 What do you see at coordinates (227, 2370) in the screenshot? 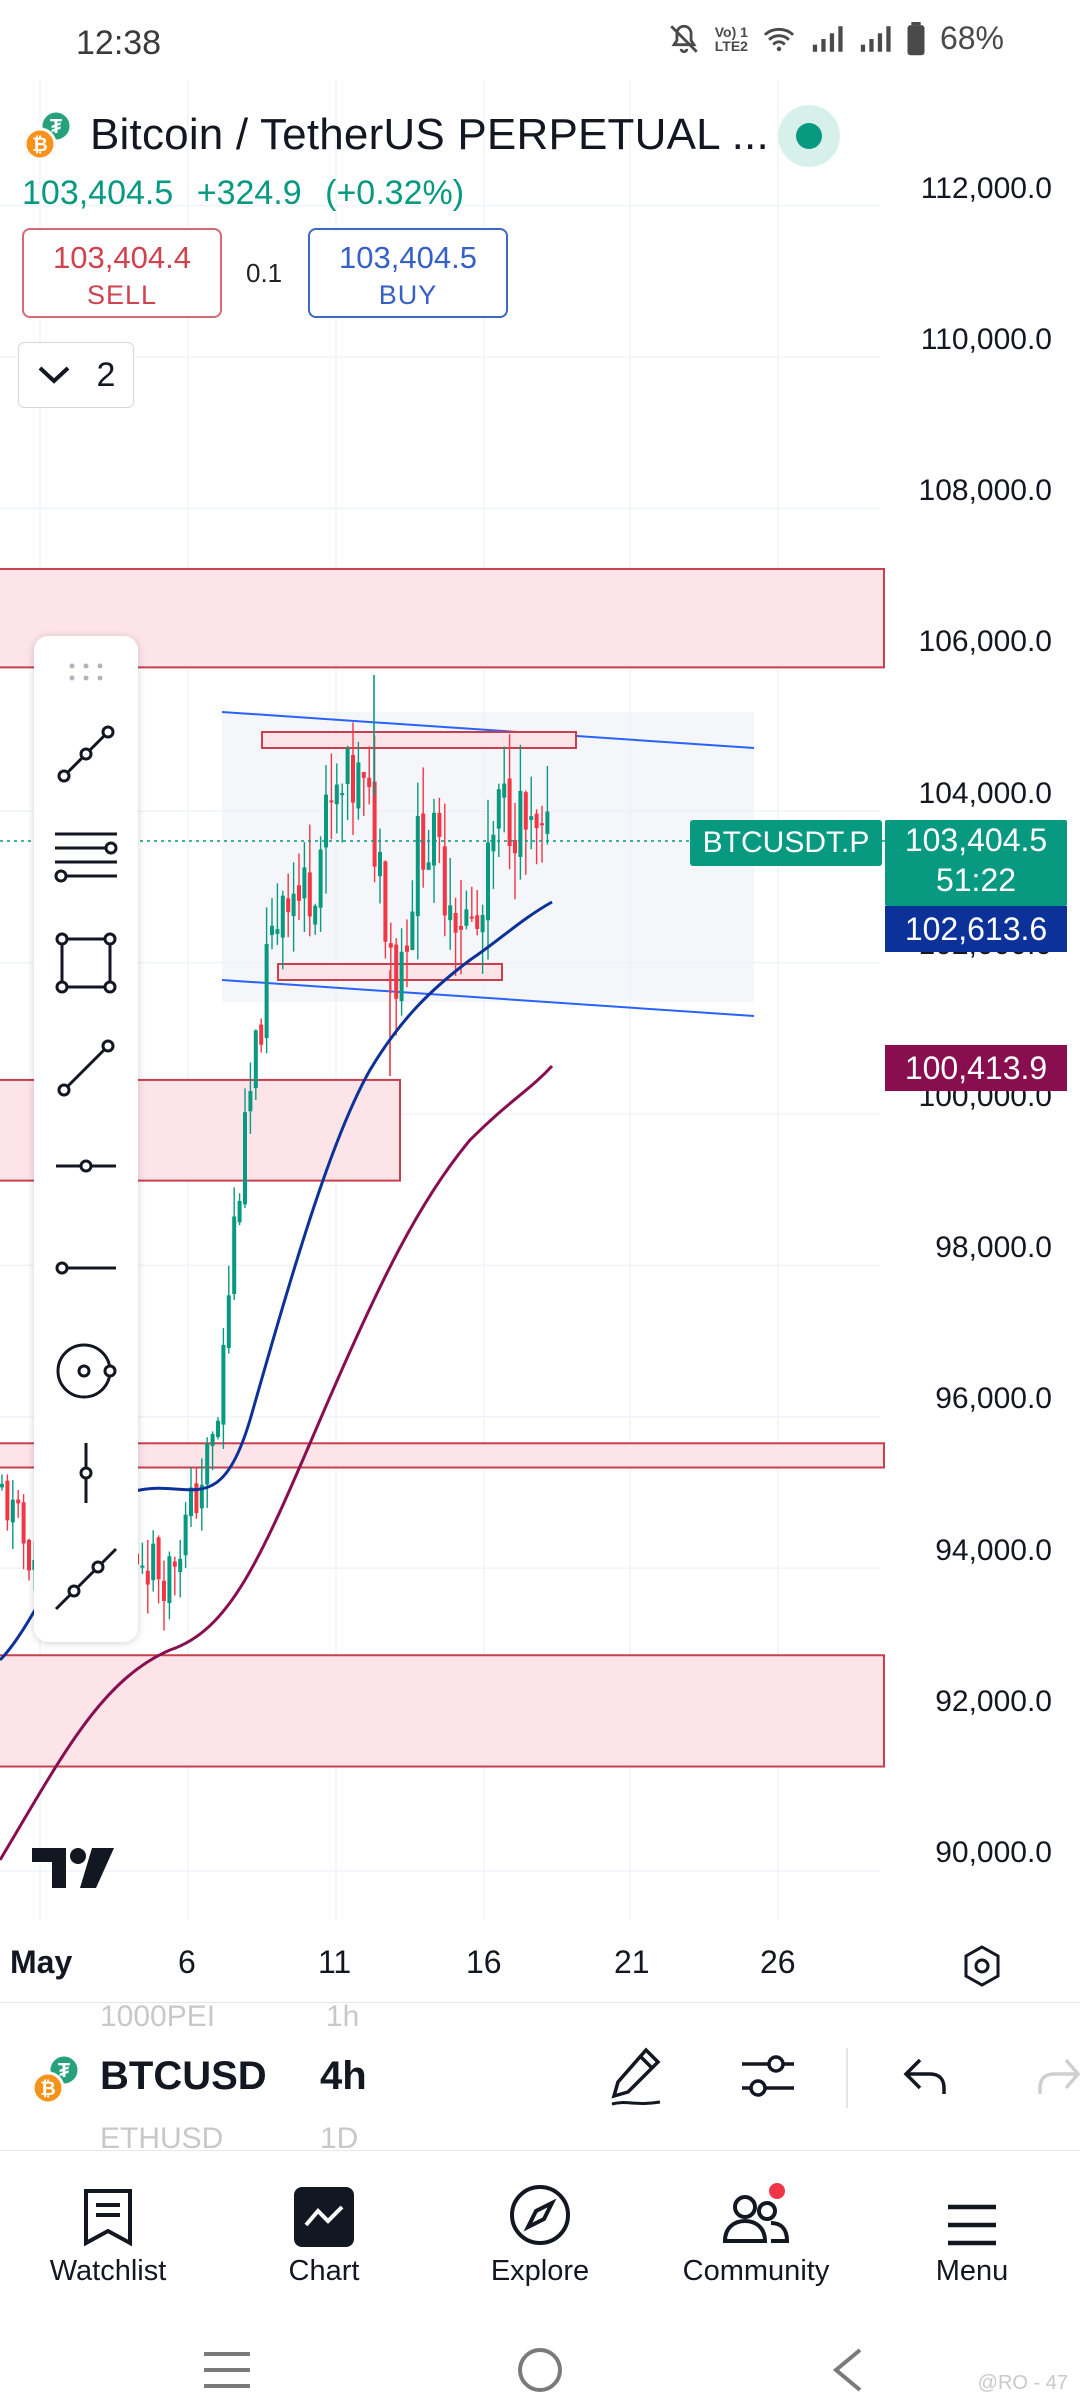
I see `recent-apps-icon` at bounding box center [227, 2370].